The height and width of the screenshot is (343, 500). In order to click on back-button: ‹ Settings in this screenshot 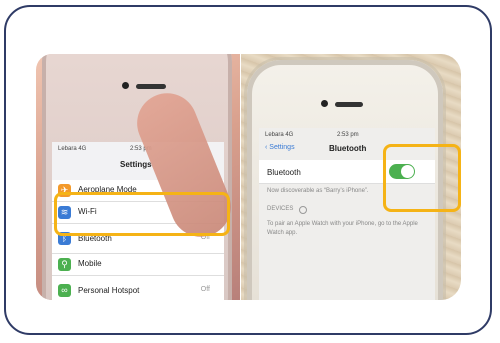, I will do `click(280, 147)`.